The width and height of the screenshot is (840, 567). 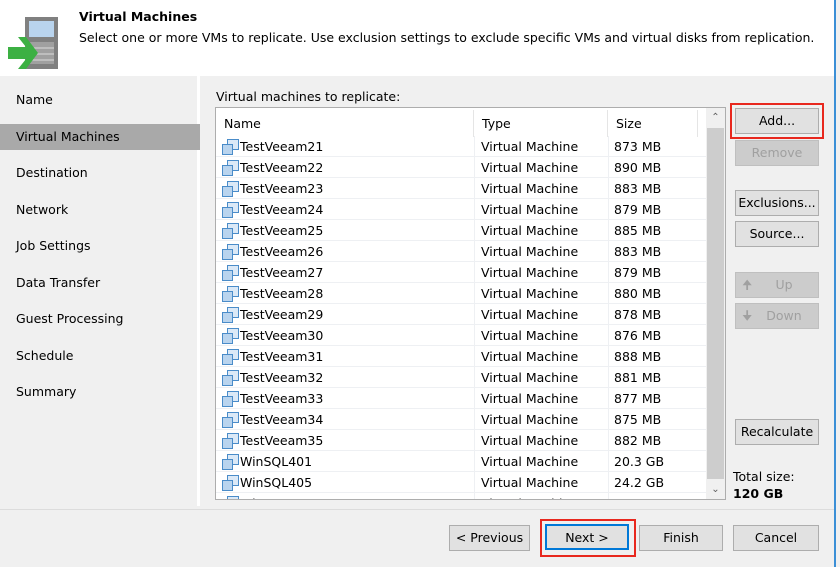 I want to click on step-name: Name, so click(x=100, y=100).